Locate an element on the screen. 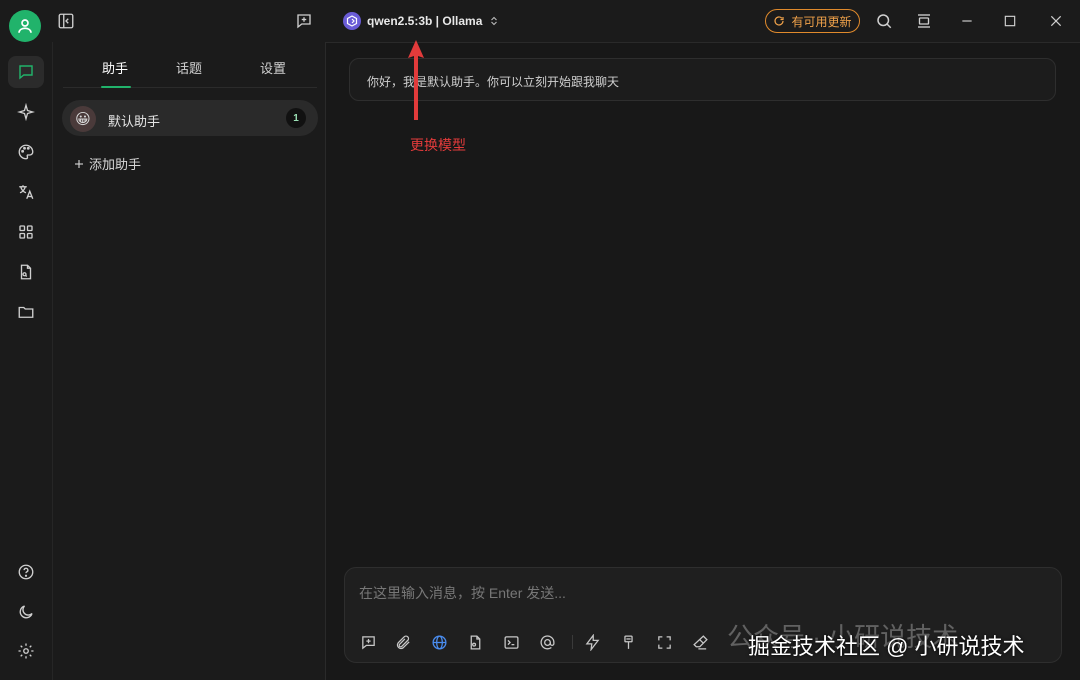 The height and width of the screenshot is (680, 1080). new-chat-icon is located at coordinates (304, 21).